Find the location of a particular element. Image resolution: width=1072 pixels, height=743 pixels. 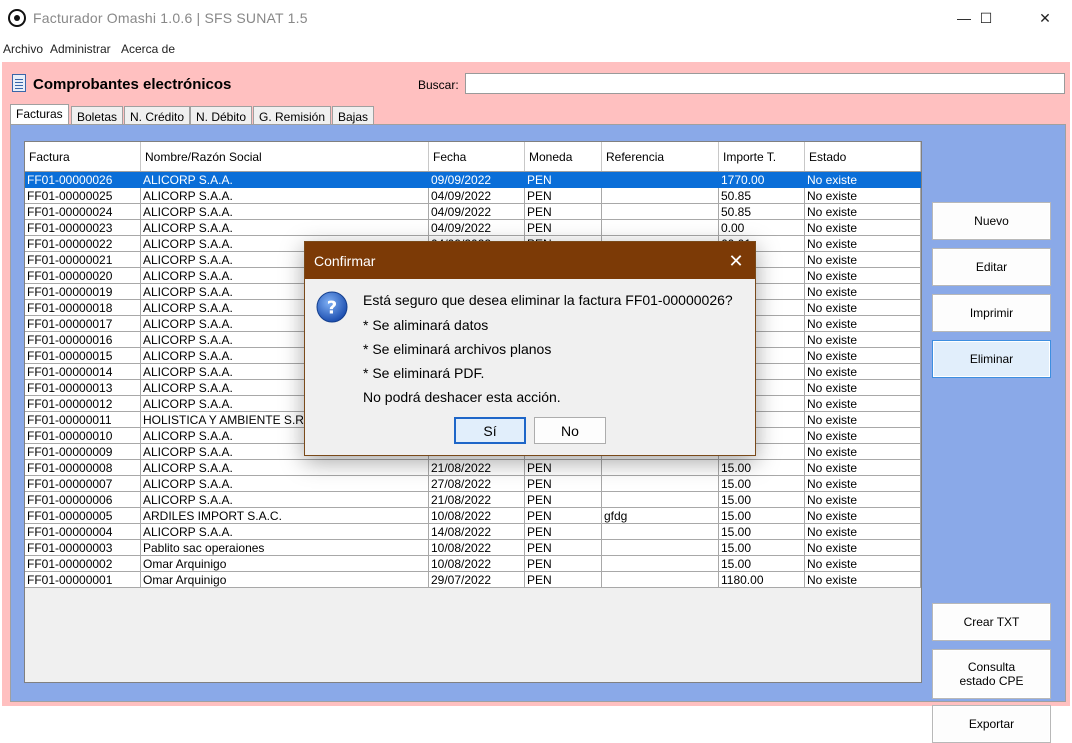

menu-administrar: Administrar is located at coordinates (80, 49).